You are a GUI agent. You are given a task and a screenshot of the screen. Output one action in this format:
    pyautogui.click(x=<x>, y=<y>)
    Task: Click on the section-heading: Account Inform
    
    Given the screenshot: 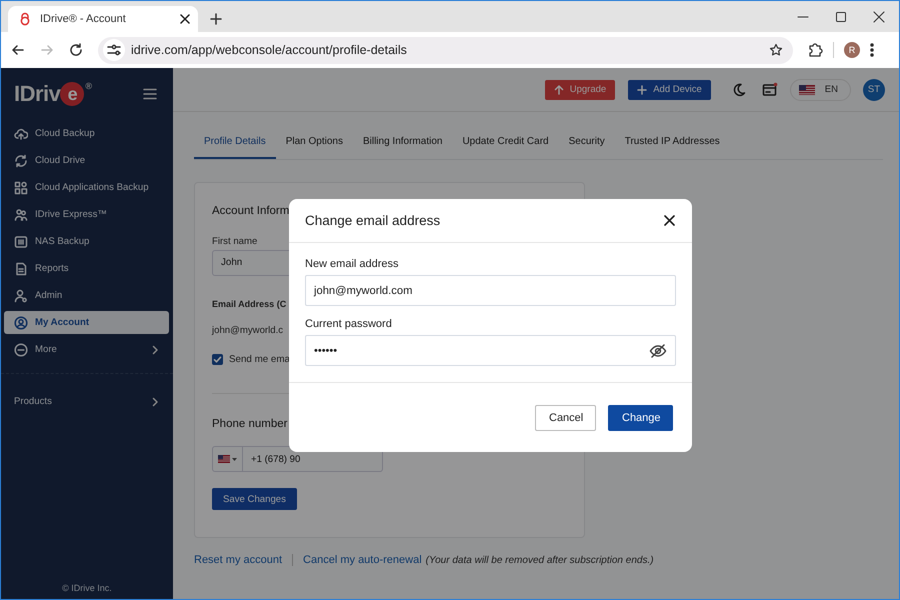 What is the action you would take?
    pyautogui.click(x=251, y=211)
    